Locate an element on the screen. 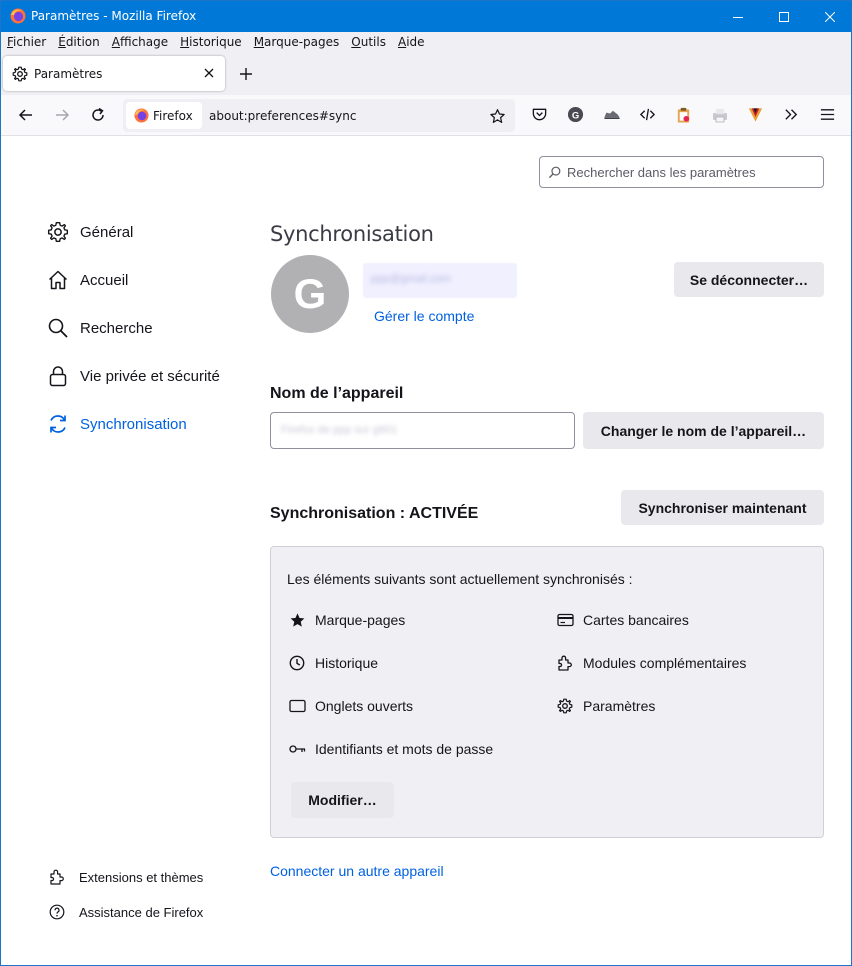 The width and height of the screenshot is (852, 966). settings-search-input: Rechercher dans les paramètres is located at coordinates (681, 172).